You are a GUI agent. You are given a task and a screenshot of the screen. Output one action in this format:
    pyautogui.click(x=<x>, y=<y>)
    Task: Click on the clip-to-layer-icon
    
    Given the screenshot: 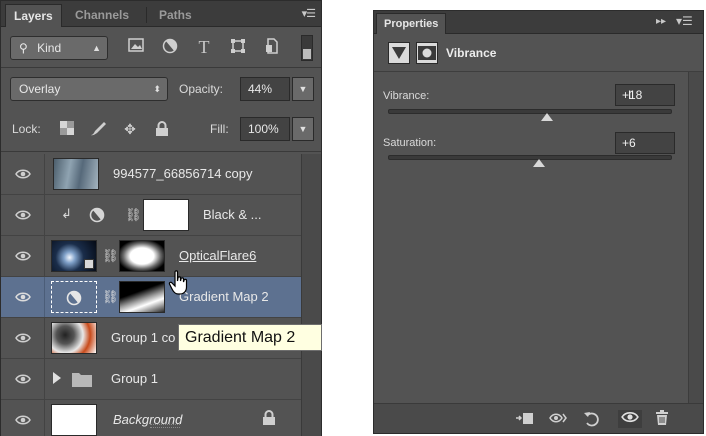 What is the action you would take?
    pyautogui.click(x=524, y=419)
    